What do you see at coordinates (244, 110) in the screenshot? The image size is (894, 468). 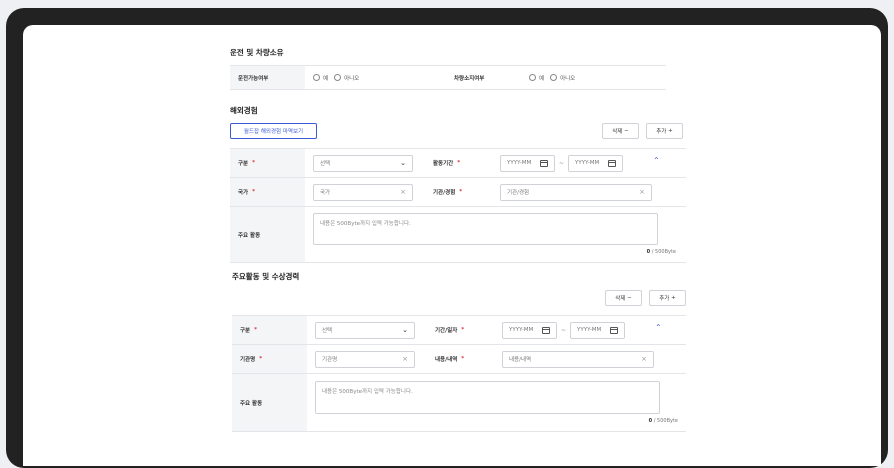 I see `overseas-section-title: 해외경험` at bounding box center [244, 110].